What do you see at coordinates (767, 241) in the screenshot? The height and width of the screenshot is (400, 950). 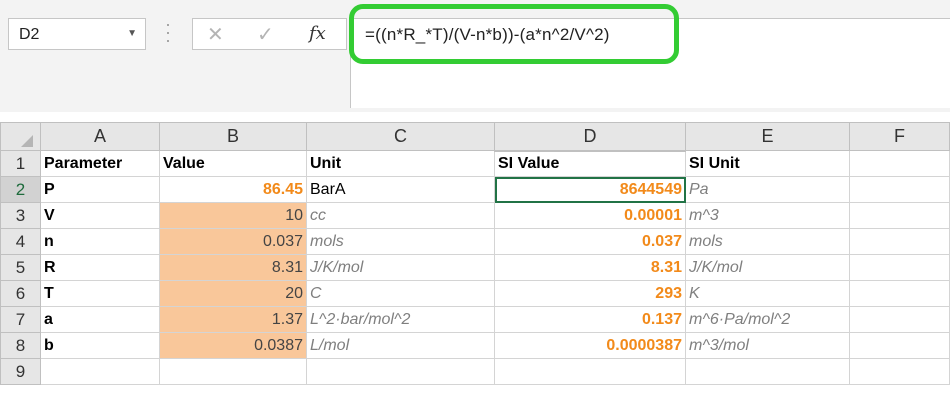 I see `cell-e4: mols` at bounding box center [767, 241].